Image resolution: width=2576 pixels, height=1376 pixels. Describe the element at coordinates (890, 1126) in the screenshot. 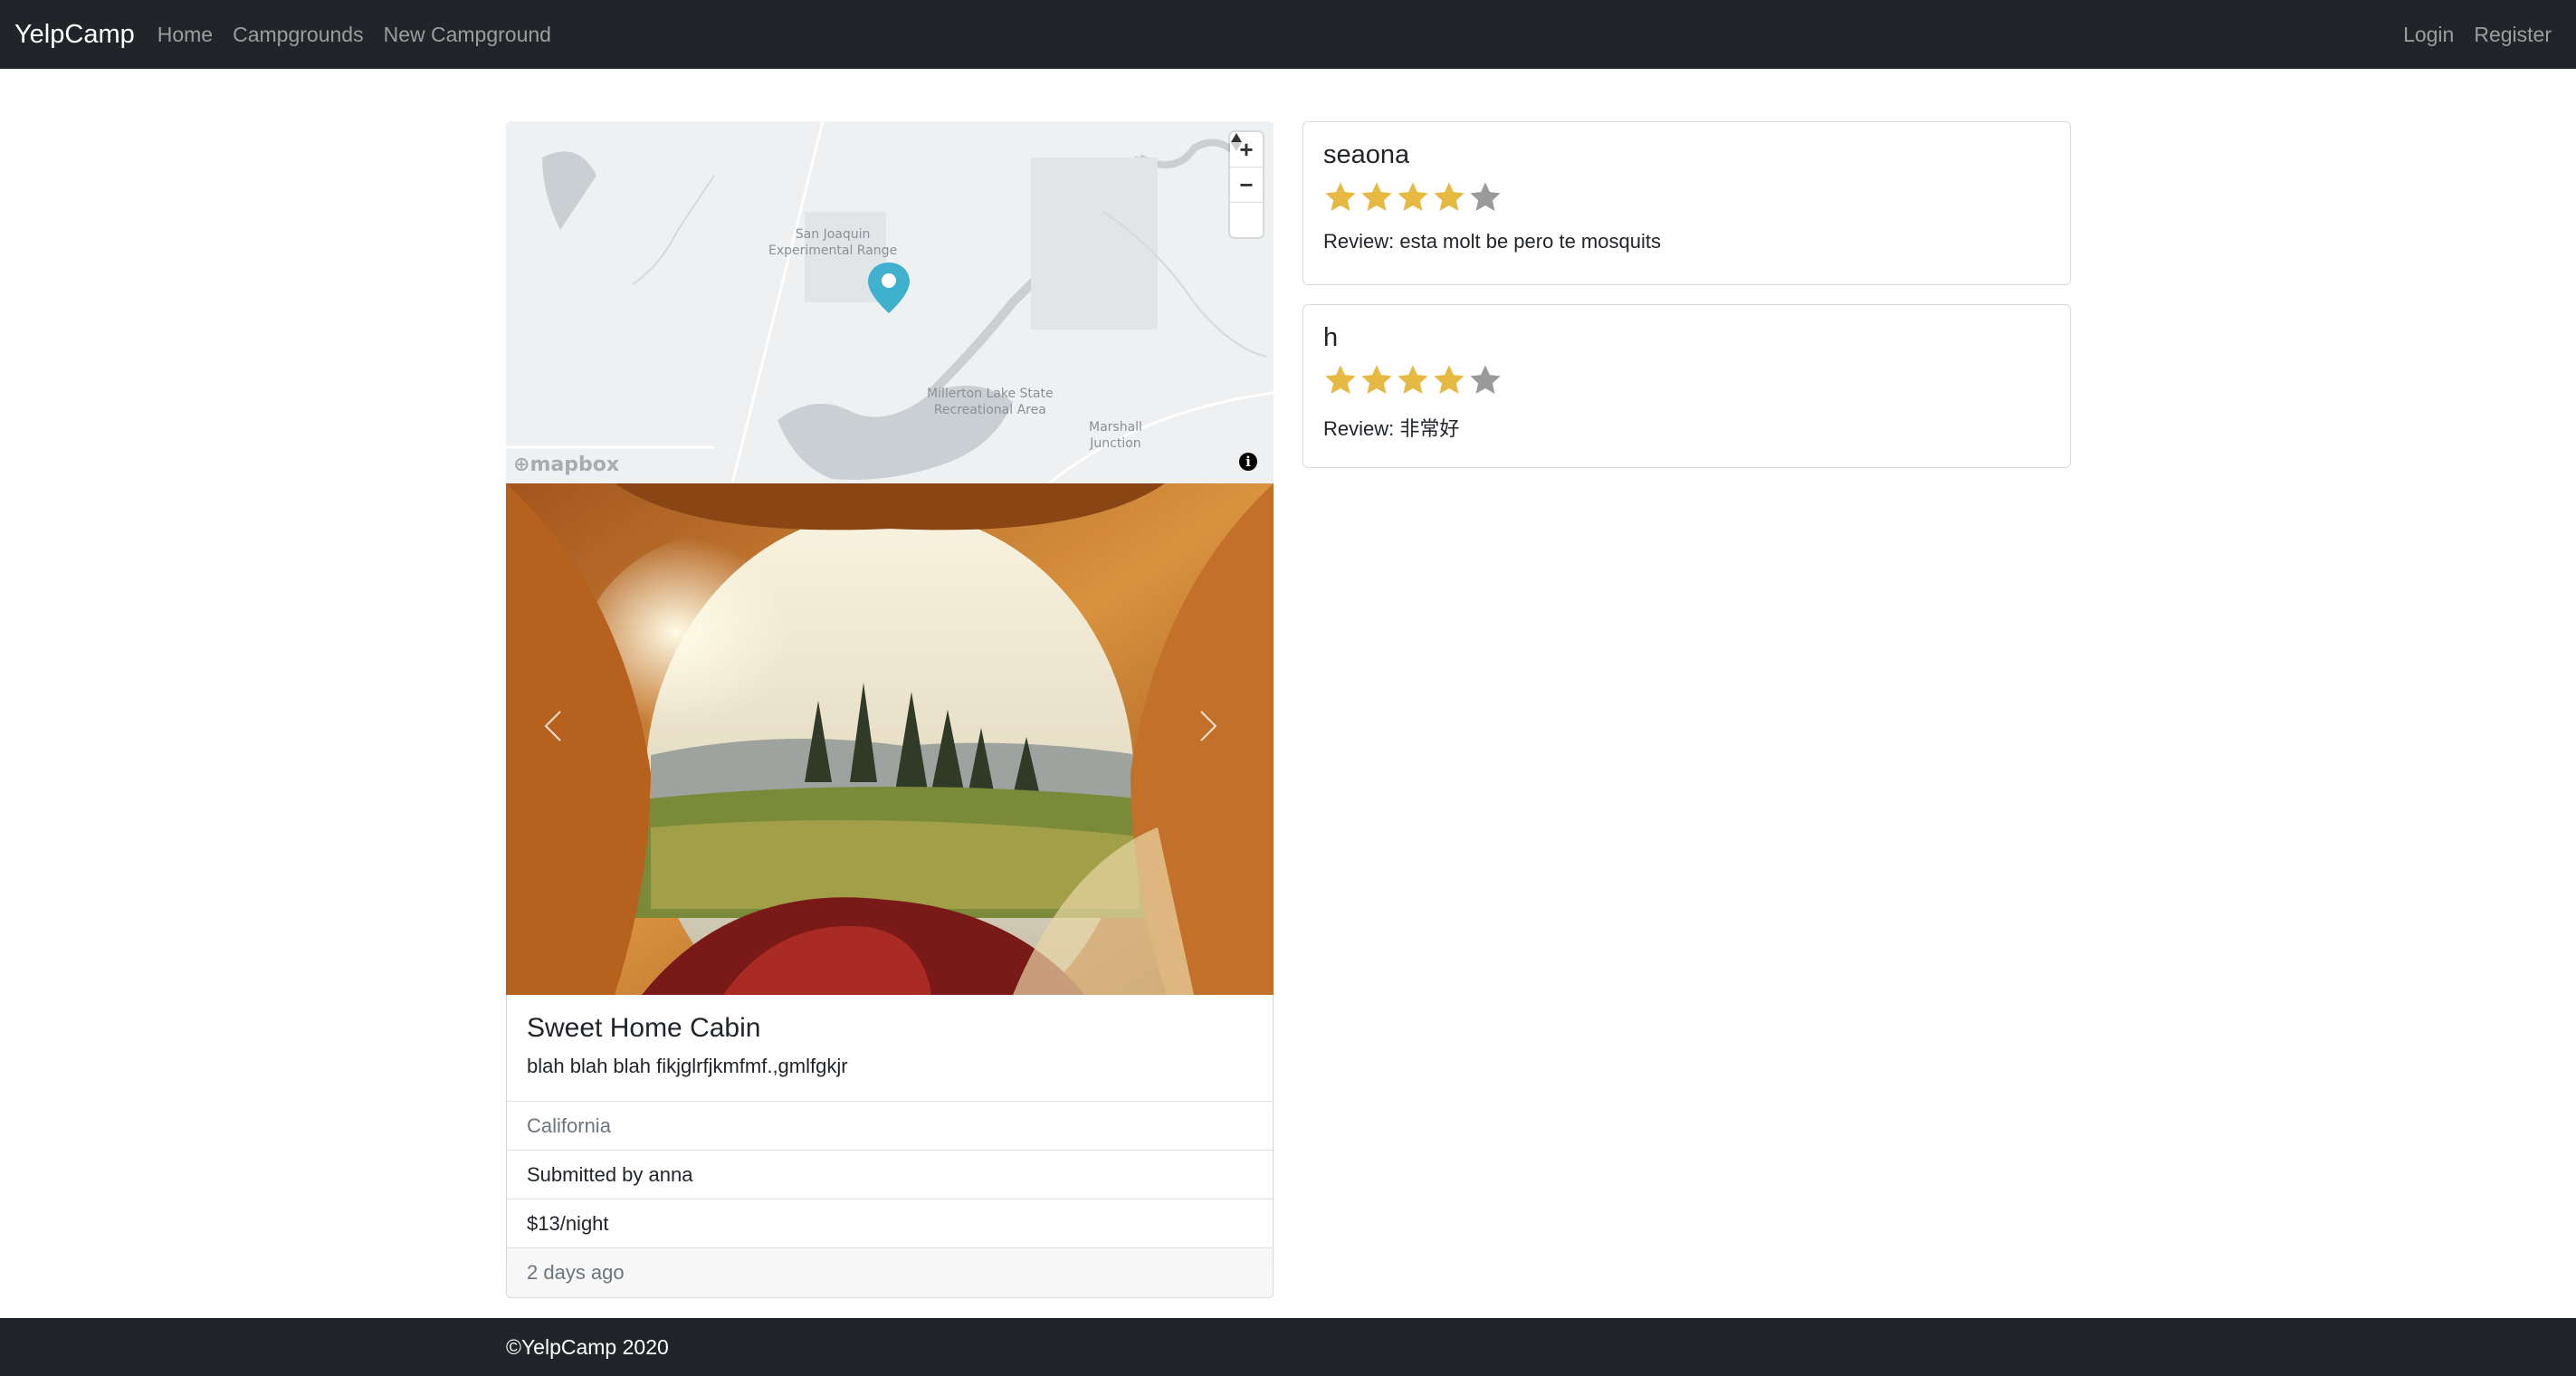

I see `campground-location: California` at that location.